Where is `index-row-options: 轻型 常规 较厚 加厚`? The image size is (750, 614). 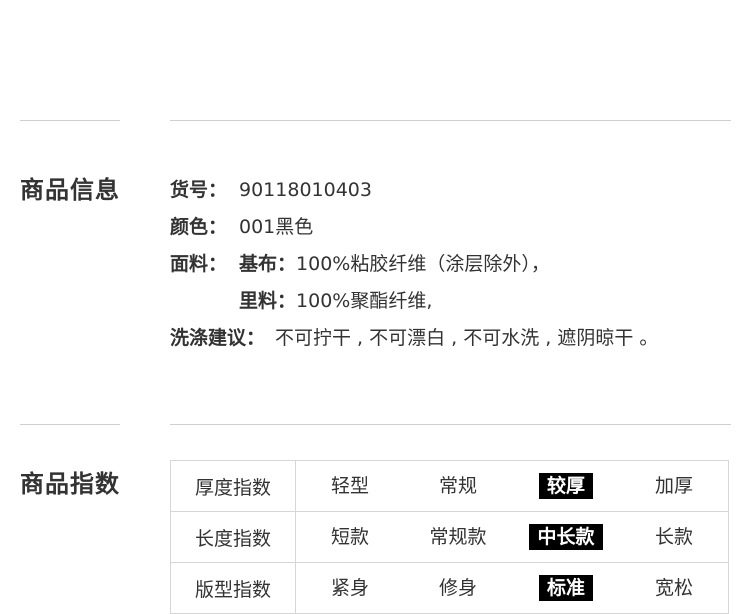
index-row-options: 轻型 常规 较厚 加厚 is located at coordinates (512, 486).